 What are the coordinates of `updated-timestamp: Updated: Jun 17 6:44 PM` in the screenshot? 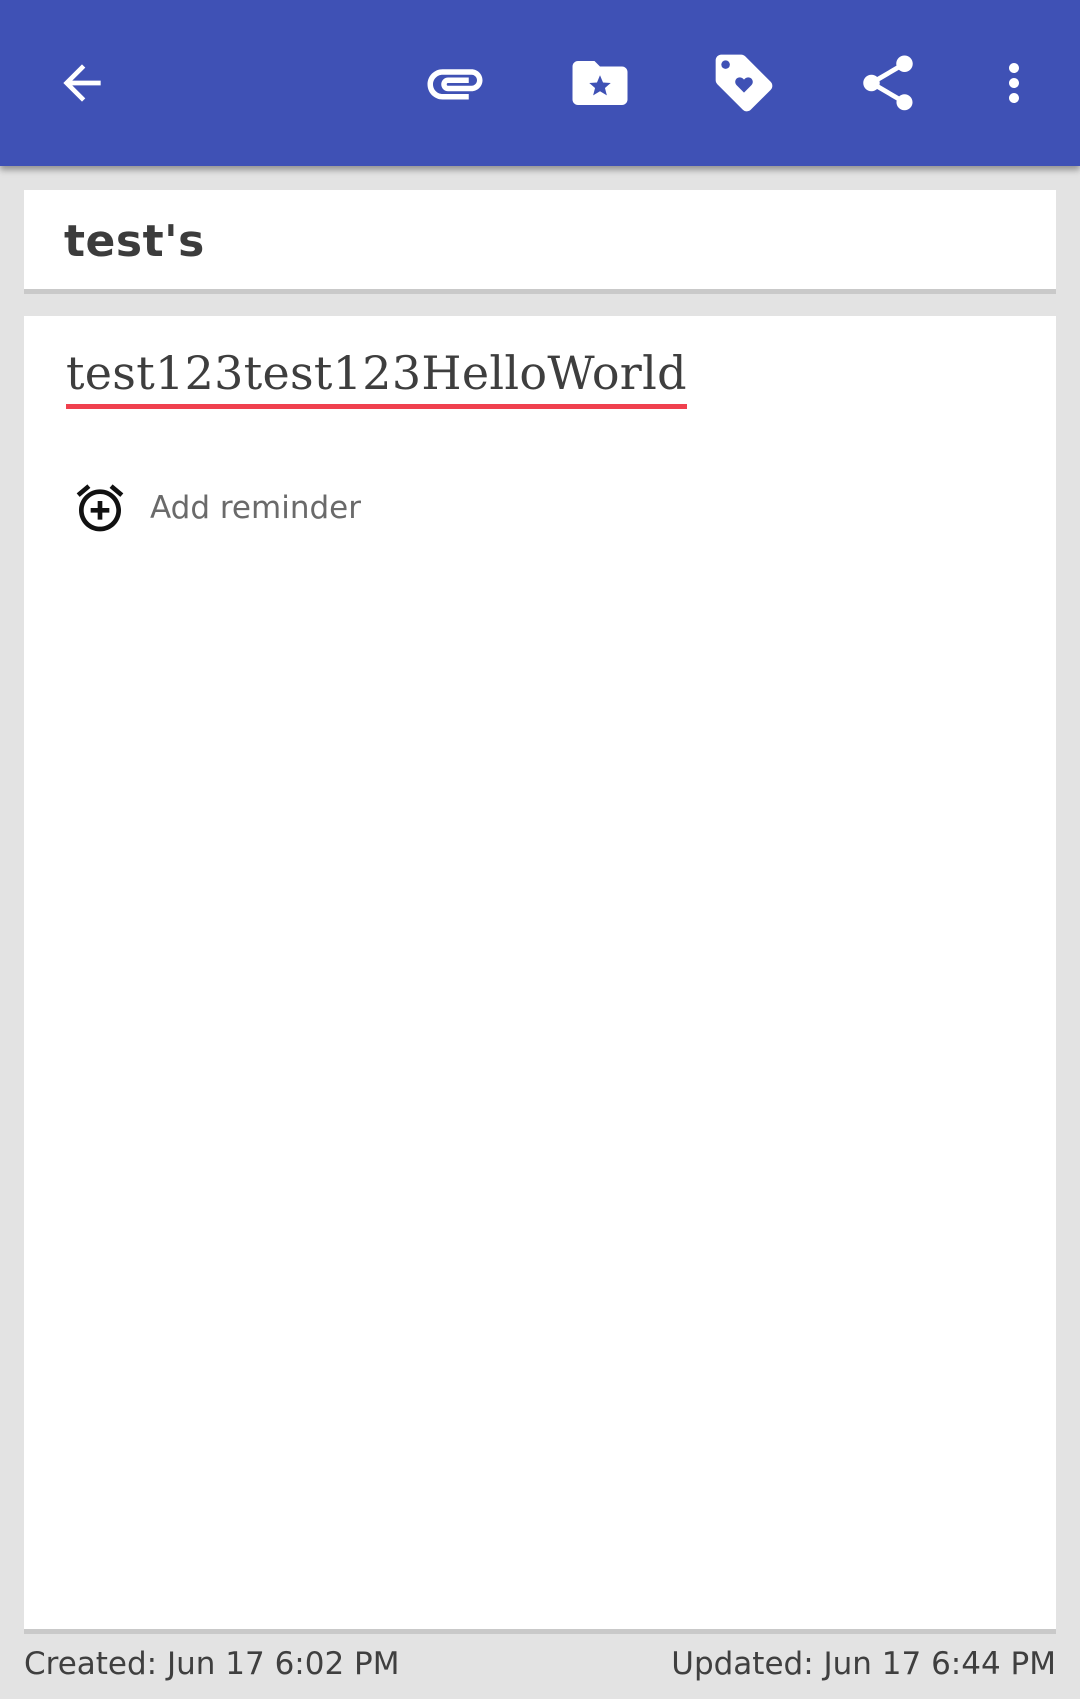 It's located at (863, 1664).